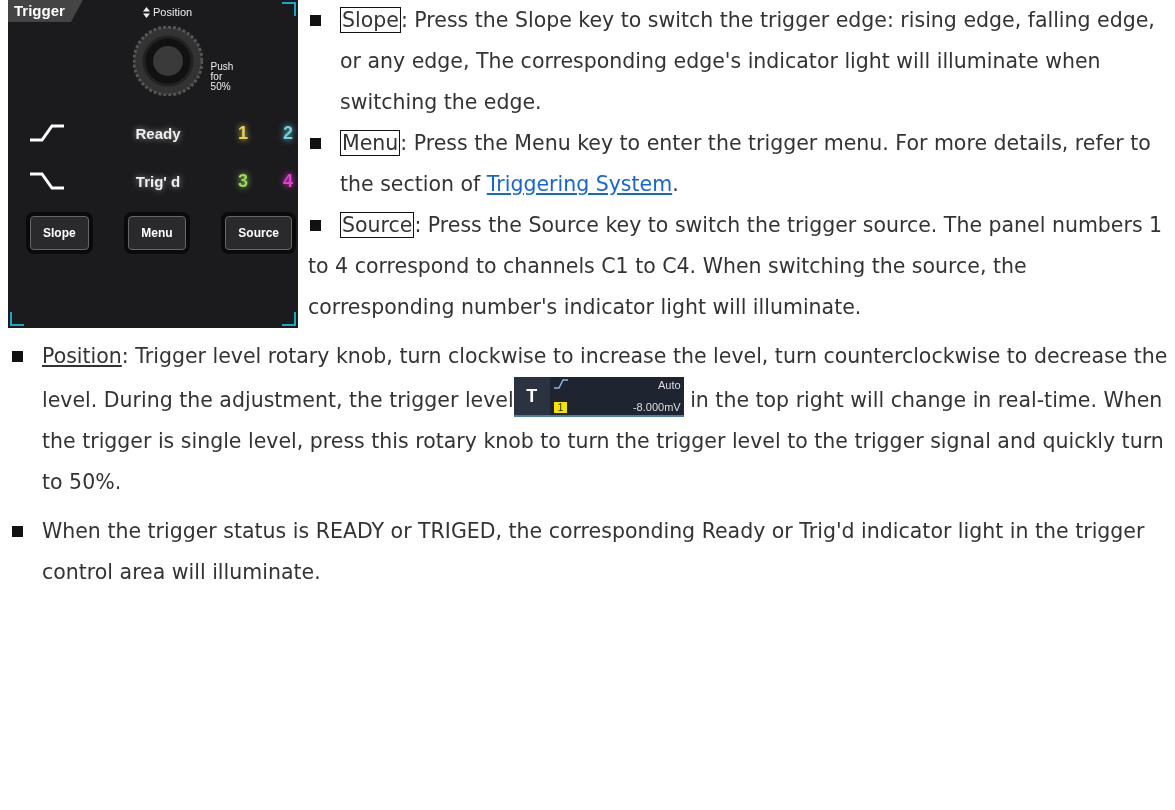 The image size is (1175, 810). What do you see at coordinates (288, 181) in the screenshot?
I see `channel-number: 4` at bounding box center [288, 181].